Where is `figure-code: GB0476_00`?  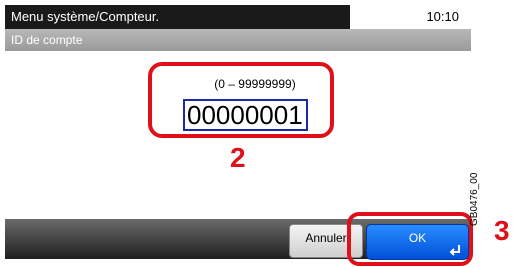
figure-code: GB0476_00 is located at coordinates (474, 199).